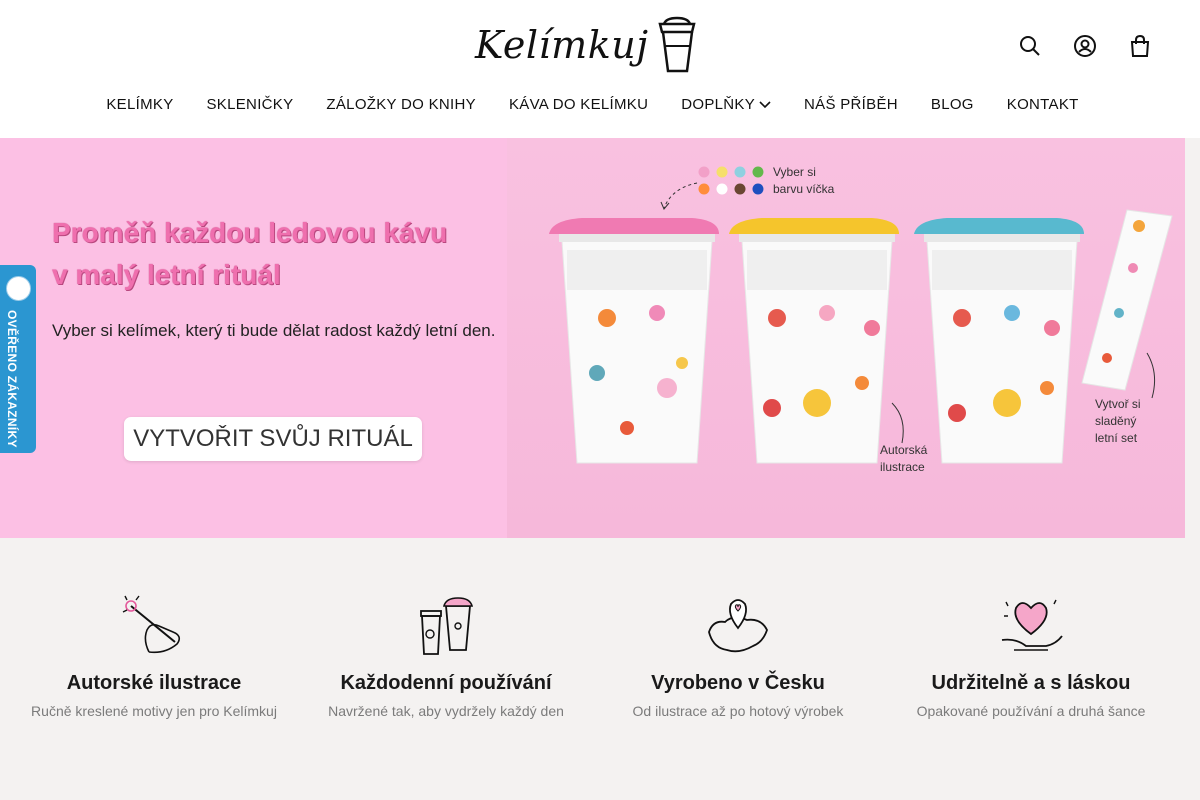  I want to click on annotation-text: Vytvoř si, so click(1118, 404).